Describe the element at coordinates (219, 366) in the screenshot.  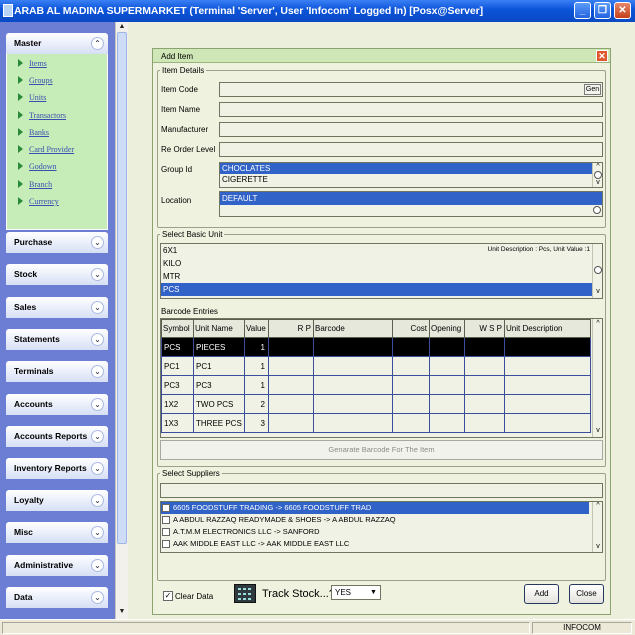
I see `cell-unit-name: PC1` at that location.